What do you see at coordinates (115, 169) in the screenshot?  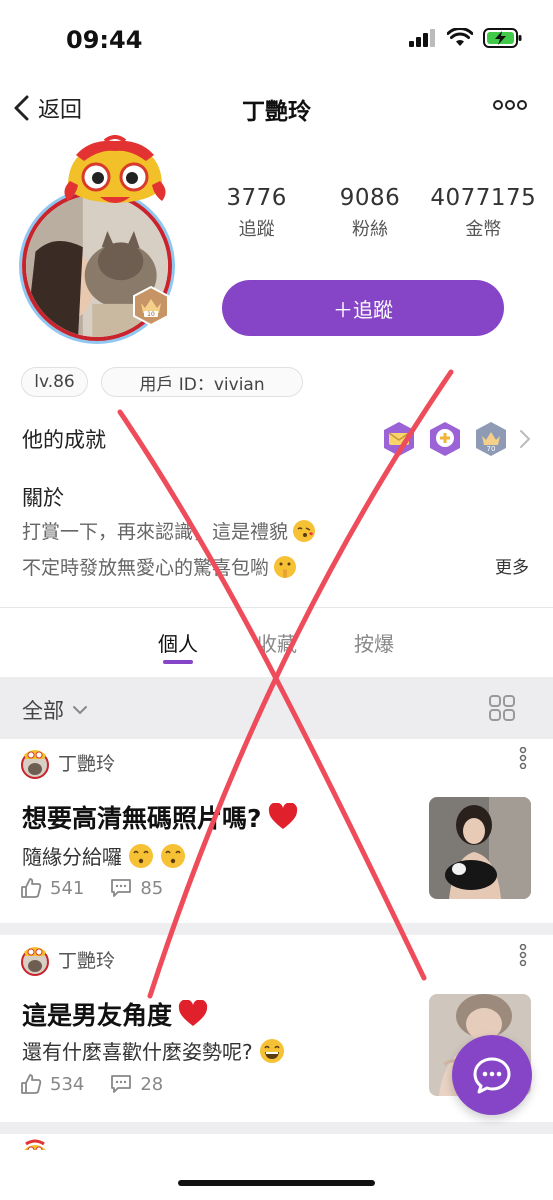 I see `lion-dance-hat-icon` at bounding box center [115, 169].